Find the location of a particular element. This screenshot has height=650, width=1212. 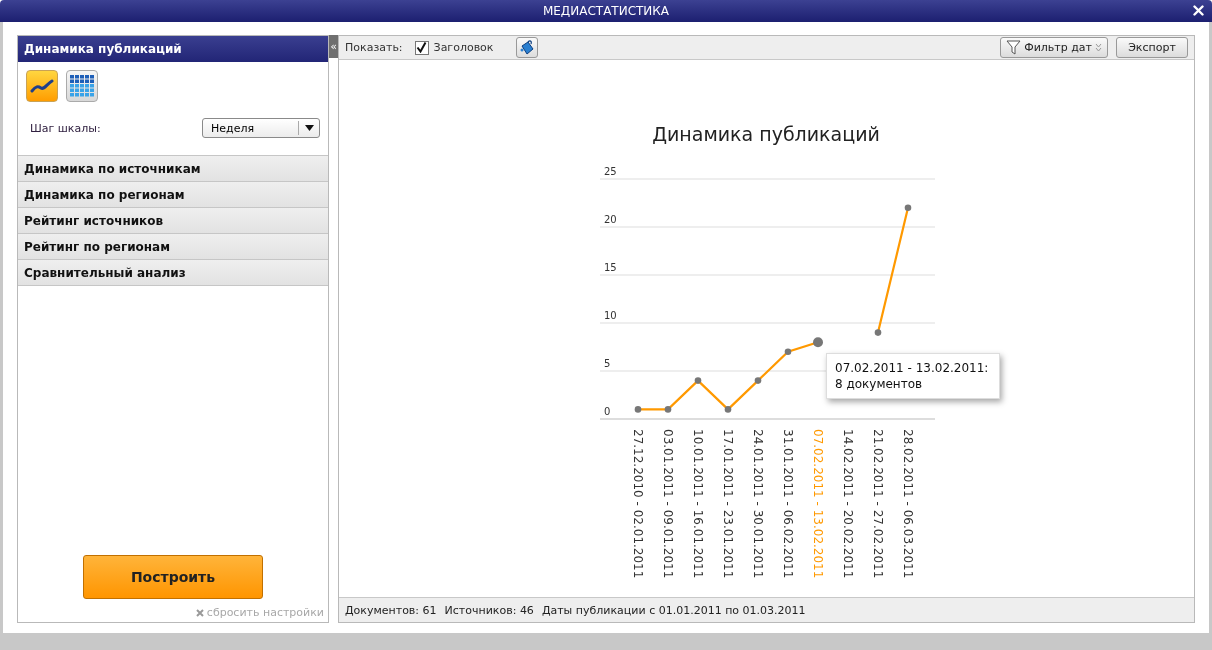

grid-icon is located at coordinates (82, 86).